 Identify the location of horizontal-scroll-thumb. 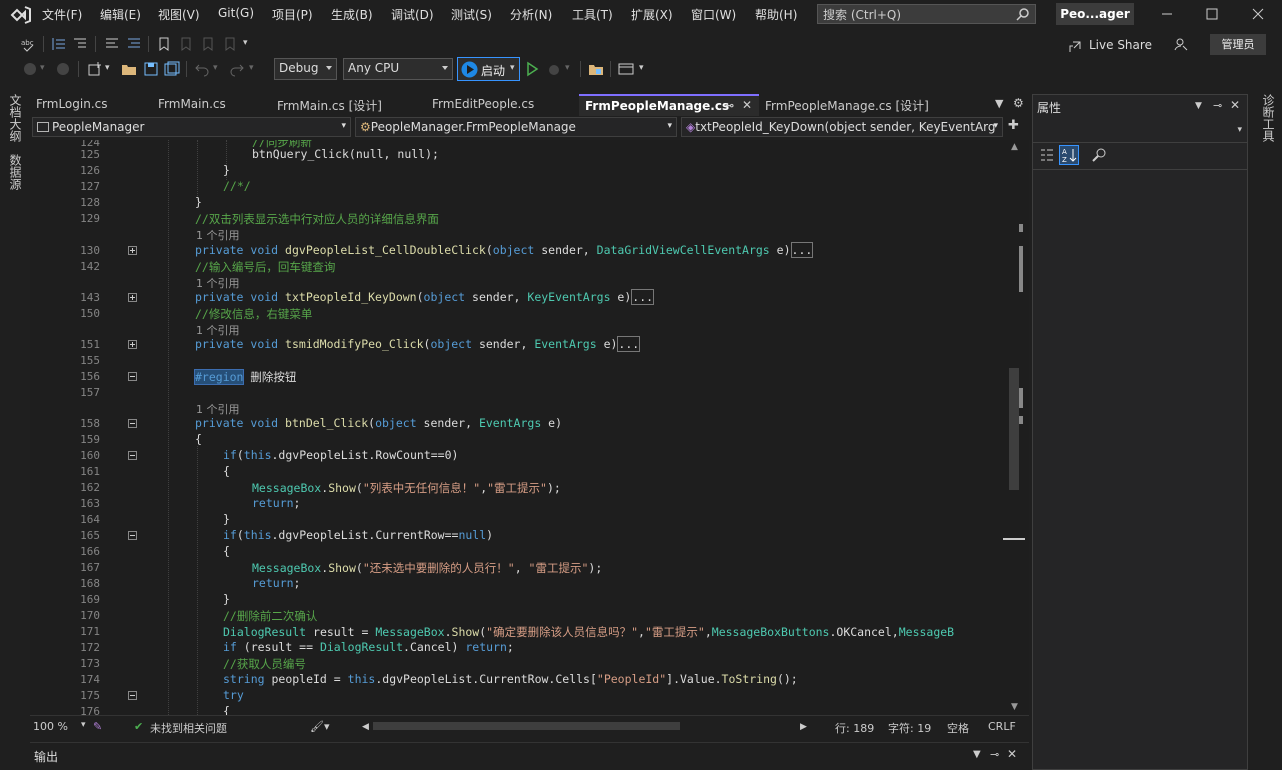
(526, 726).